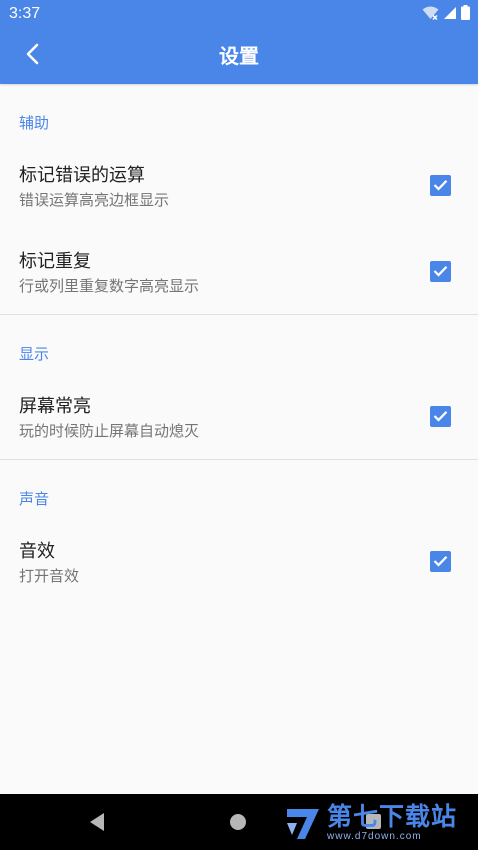 This screenshot has width=478, height=850. Describe the element at coordinates (109, 286) in the screenshot. I see `pref-summary: 行或列里重复数字高亮显示` at that location.